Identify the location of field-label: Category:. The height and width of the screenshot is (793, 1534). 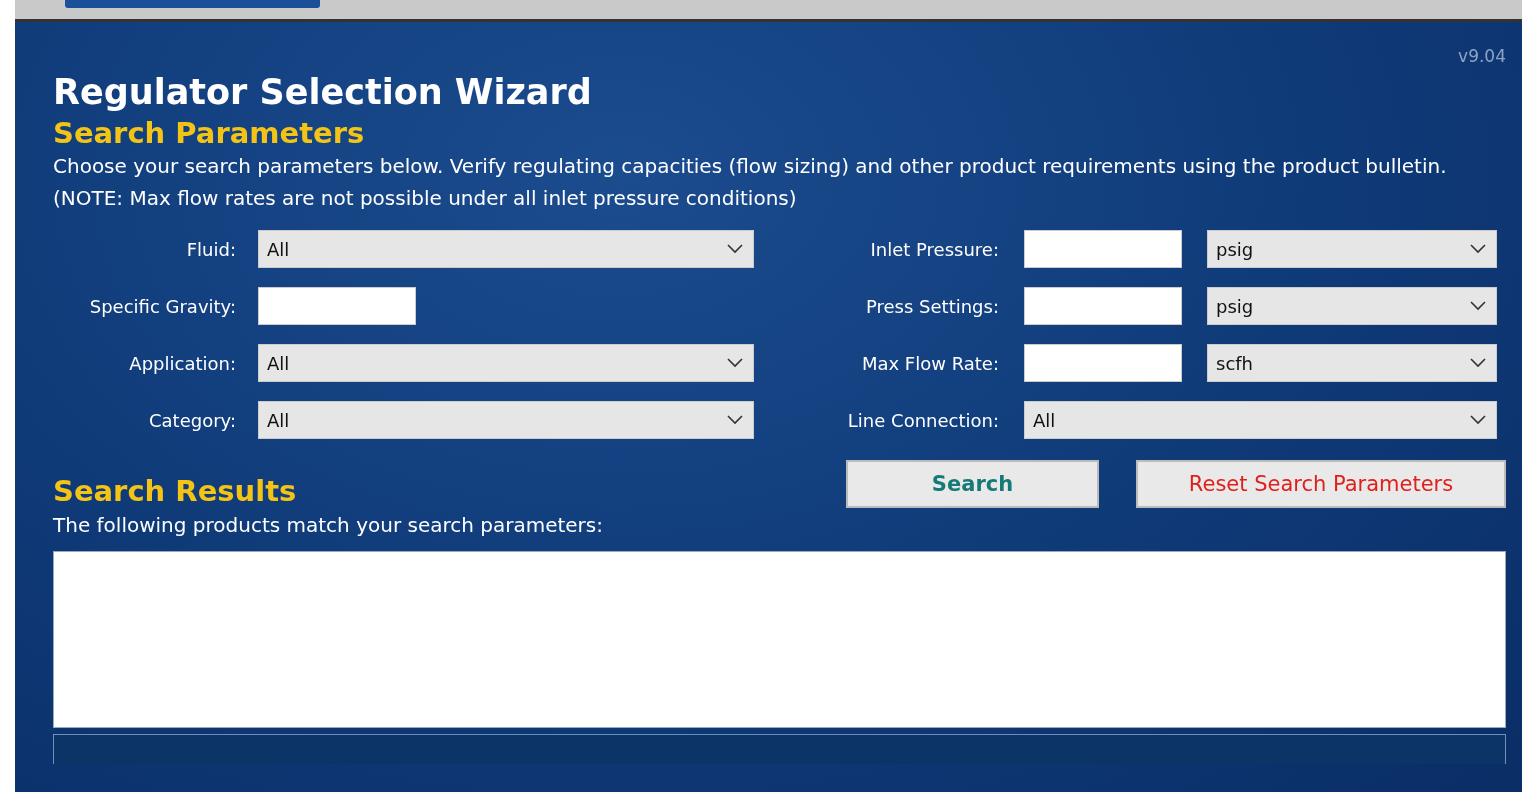
(192, 420).